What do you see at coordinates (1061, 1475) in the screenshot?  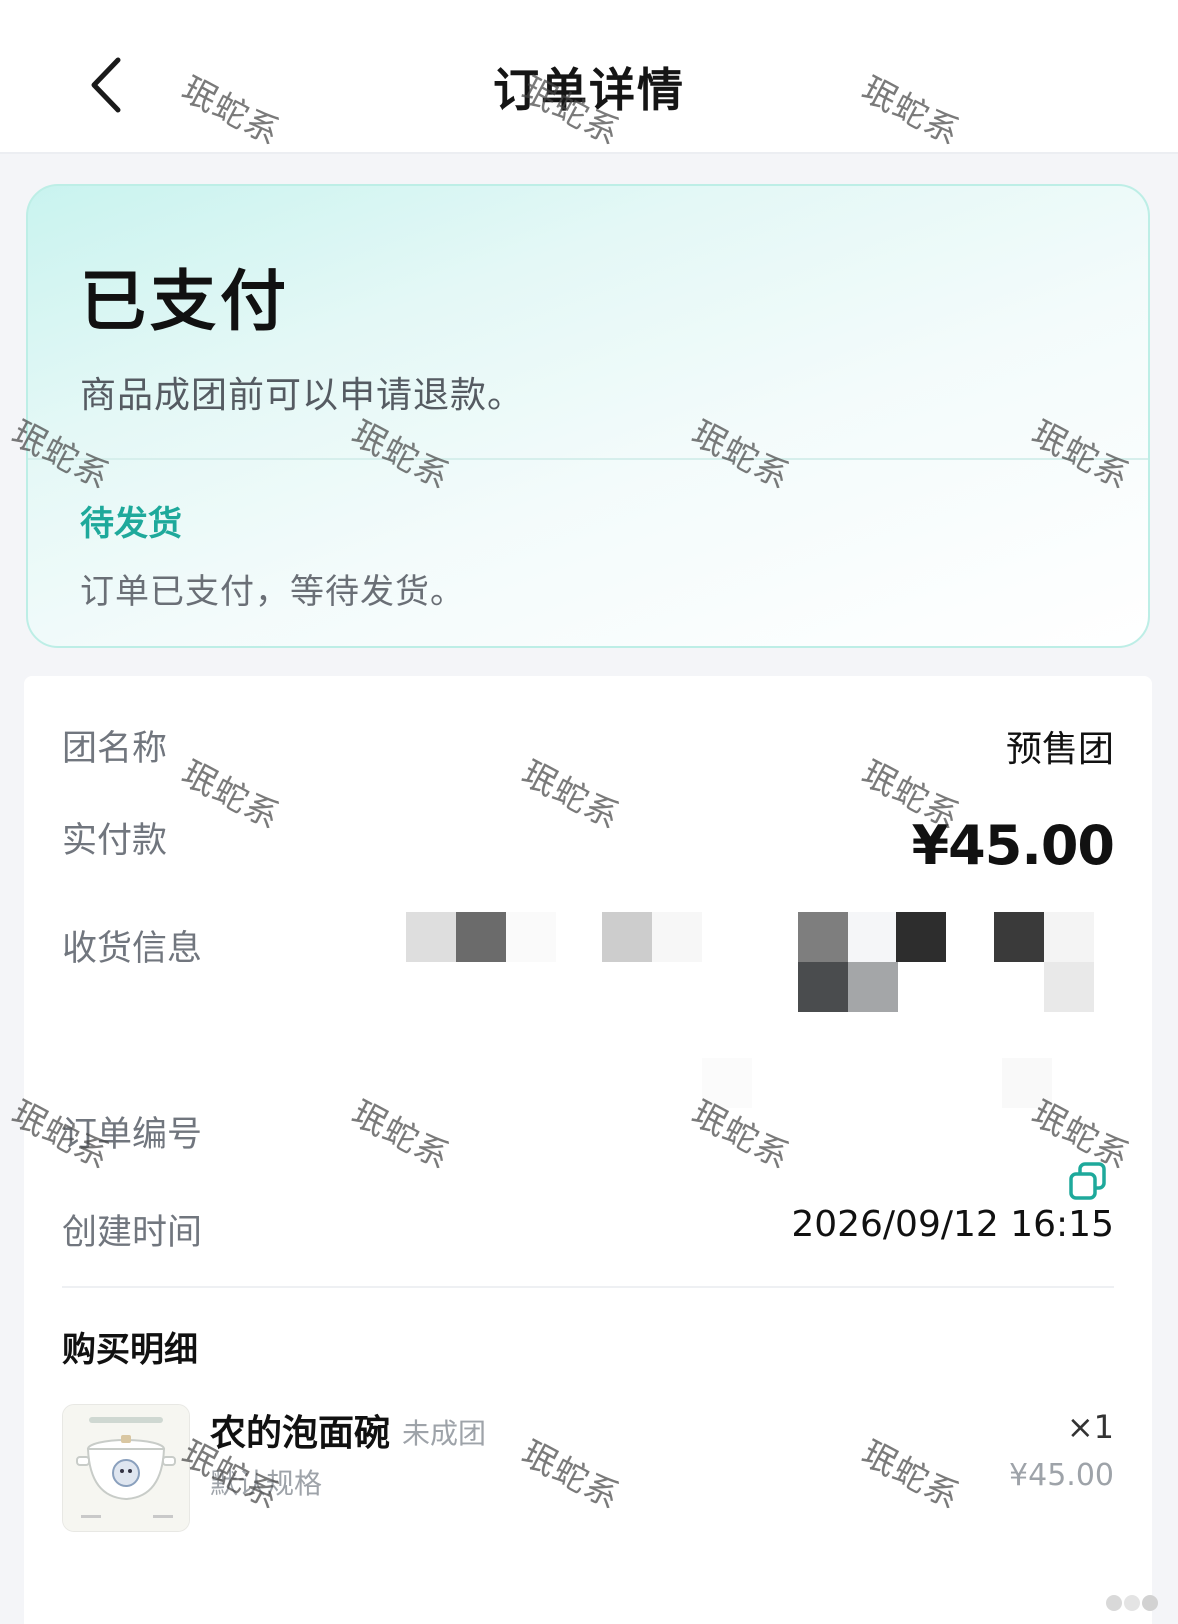 I see `product-price: ¥45.00` at bounding box center [1061, 1475].